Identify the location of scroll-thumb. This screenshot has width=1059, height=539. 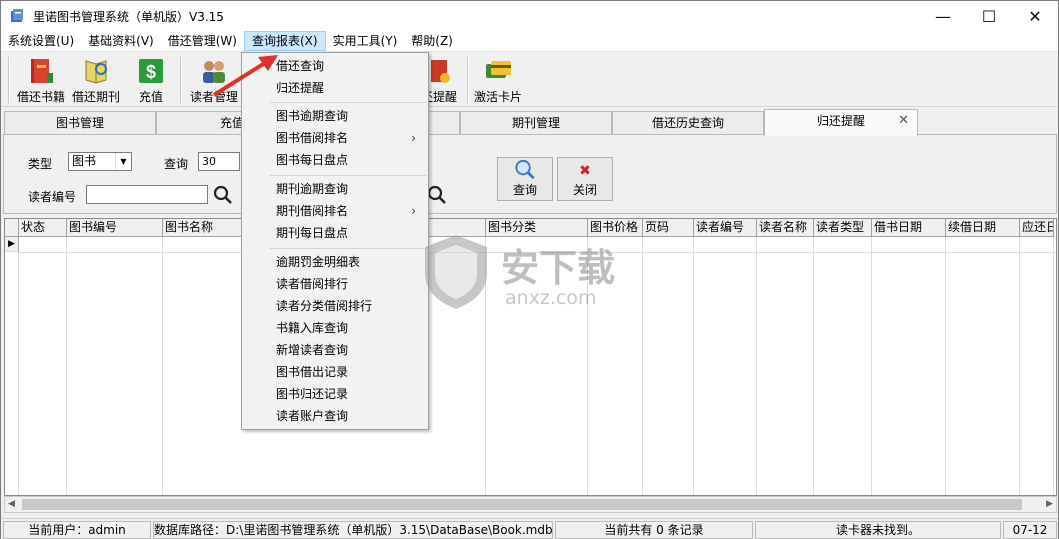
(522, 504).